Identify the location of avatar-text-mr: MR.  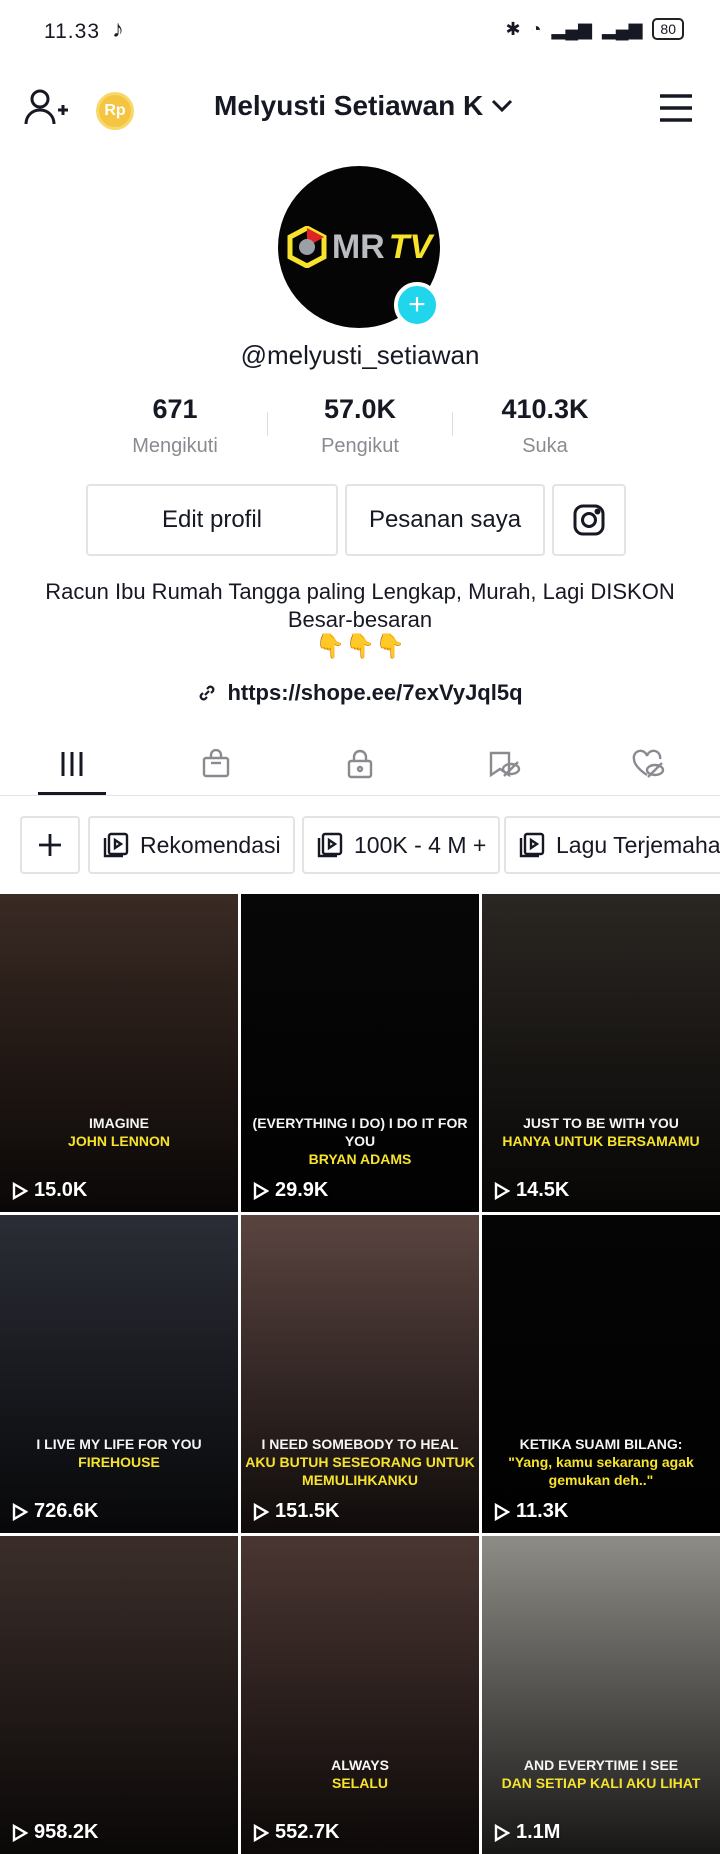
(358, 246).